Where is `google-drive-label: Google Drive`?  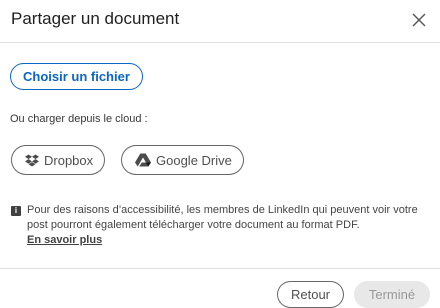
google-drive-label: Google Drive is located at coordinates (194, 160).